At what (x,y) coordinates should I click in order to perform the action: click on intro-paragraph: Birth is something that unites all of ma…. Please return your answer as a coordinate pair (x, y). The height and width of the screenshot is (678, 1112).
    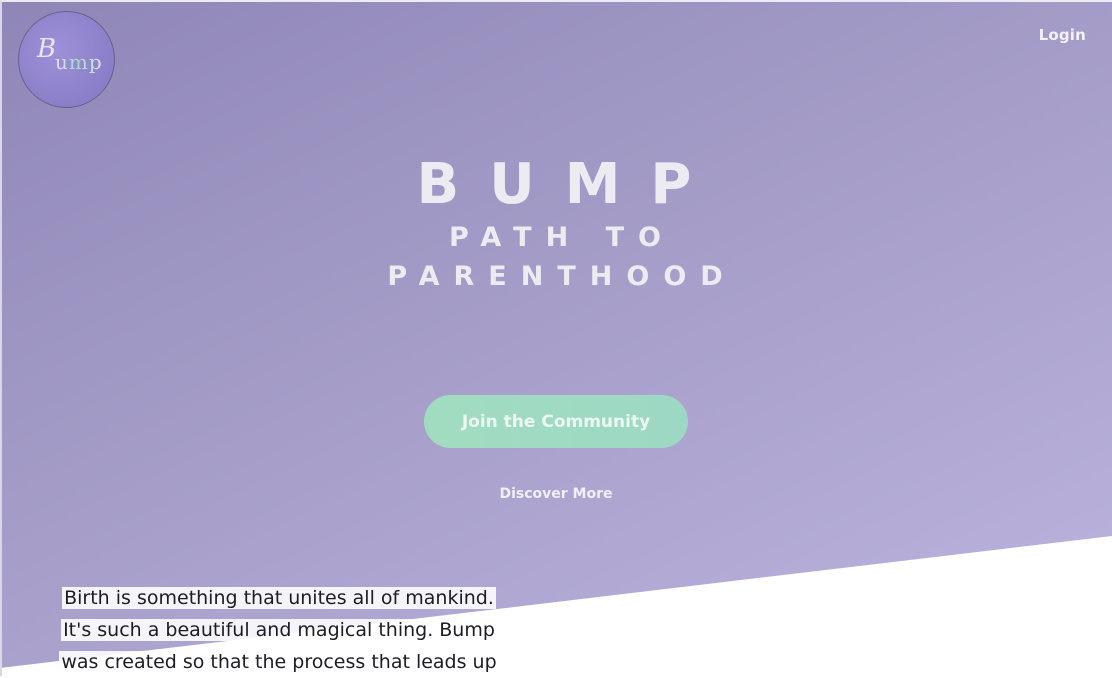
    Looking at the image, I should click on (279, 630).